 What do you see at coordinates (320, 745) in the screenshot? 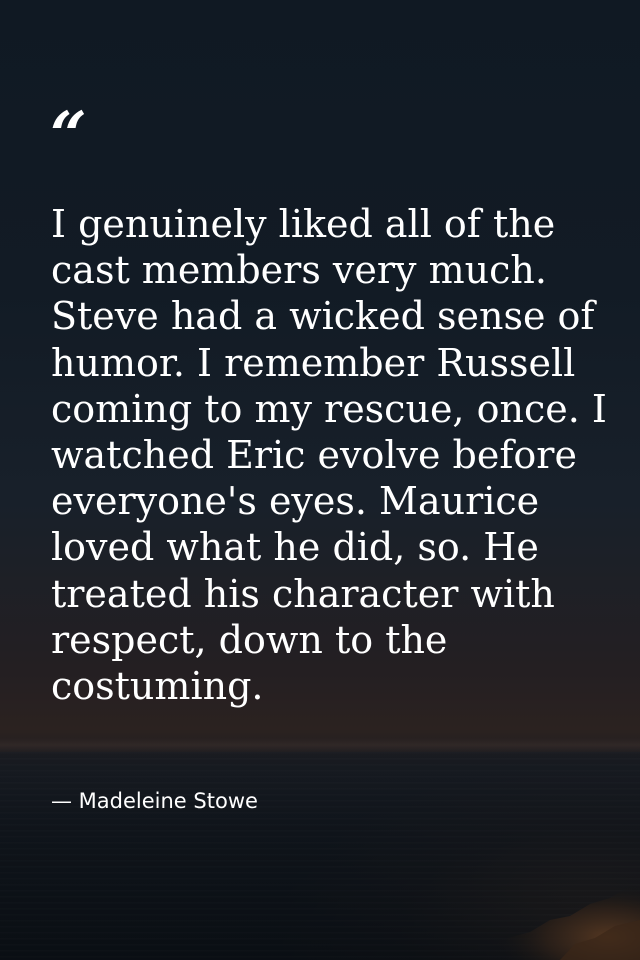
I see `horizon-glow` at bounding box center [320, 745].